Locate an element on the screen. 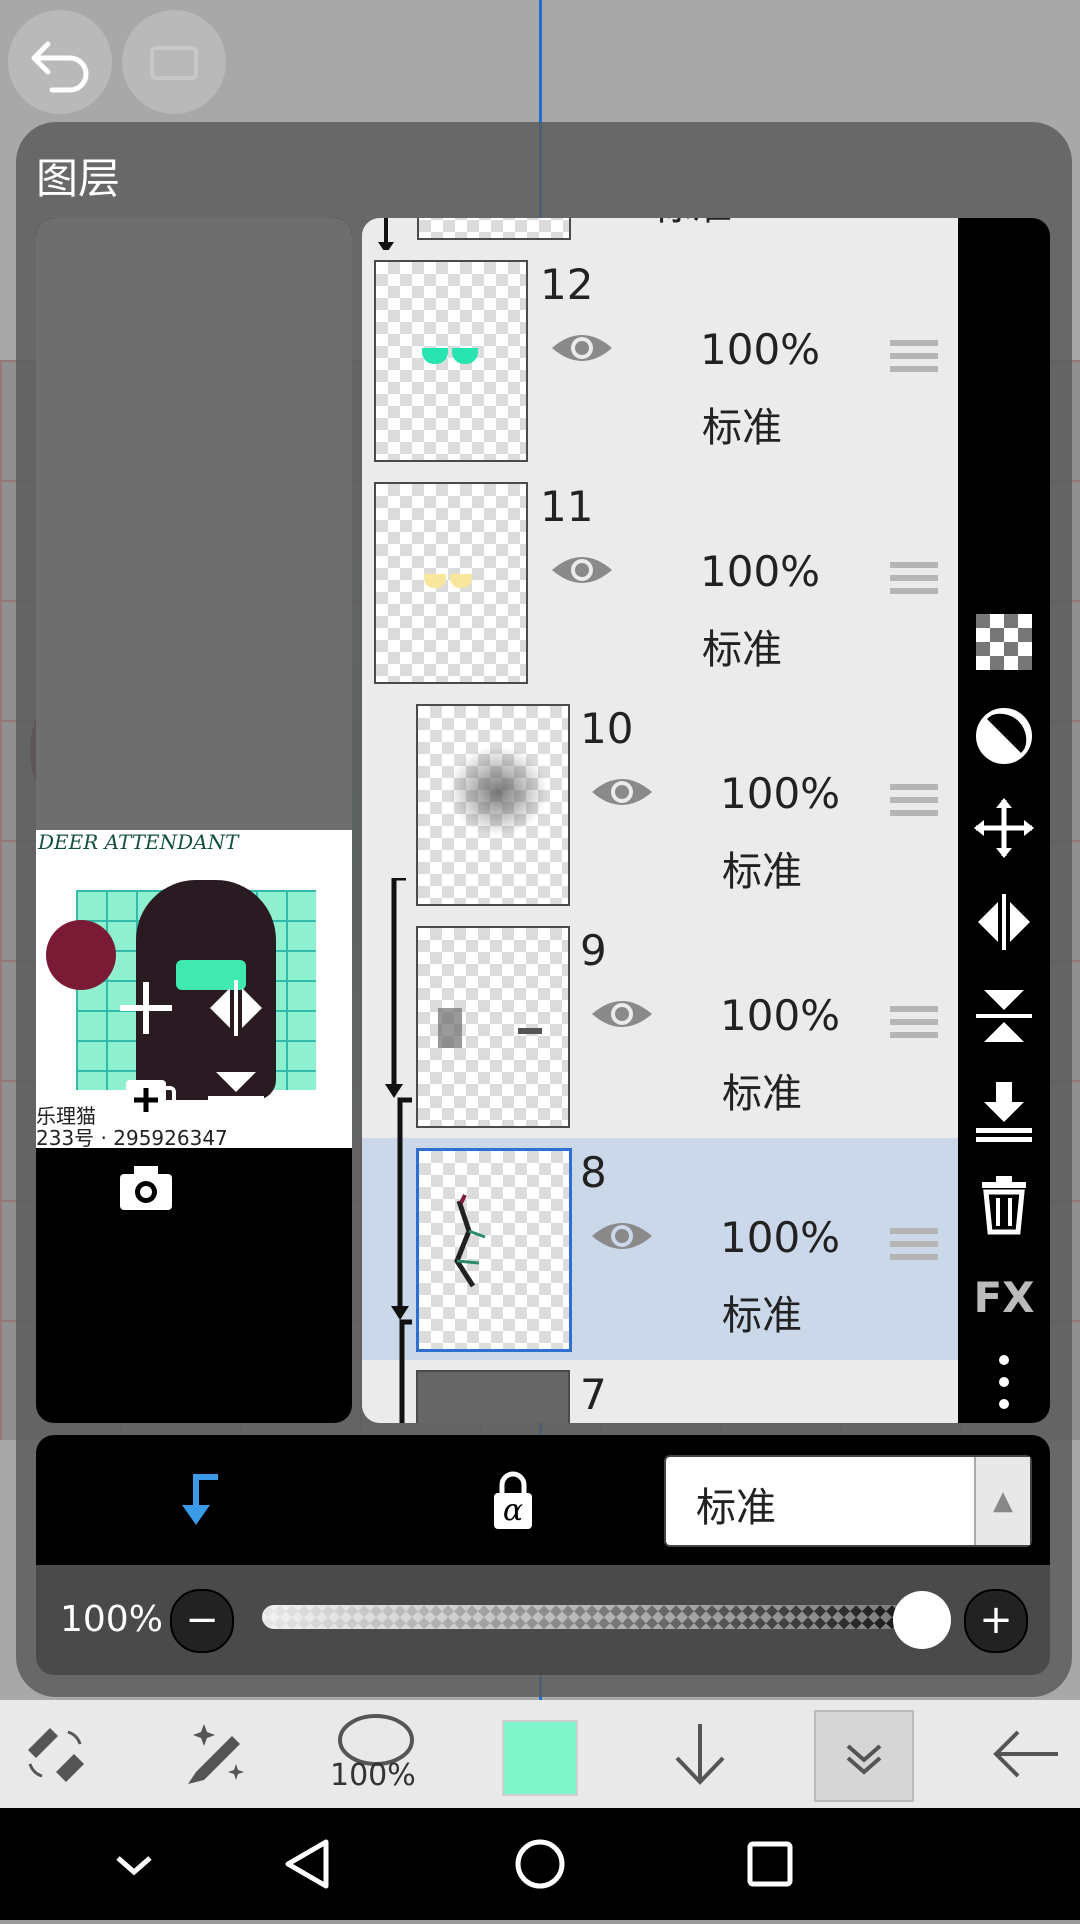 The width and height of the screenshot is (1080, 1924). preview-thumbnail: DEER ATTENDANT 乐理猫 233号 · 295926347 is located at coordinates (194, 989).